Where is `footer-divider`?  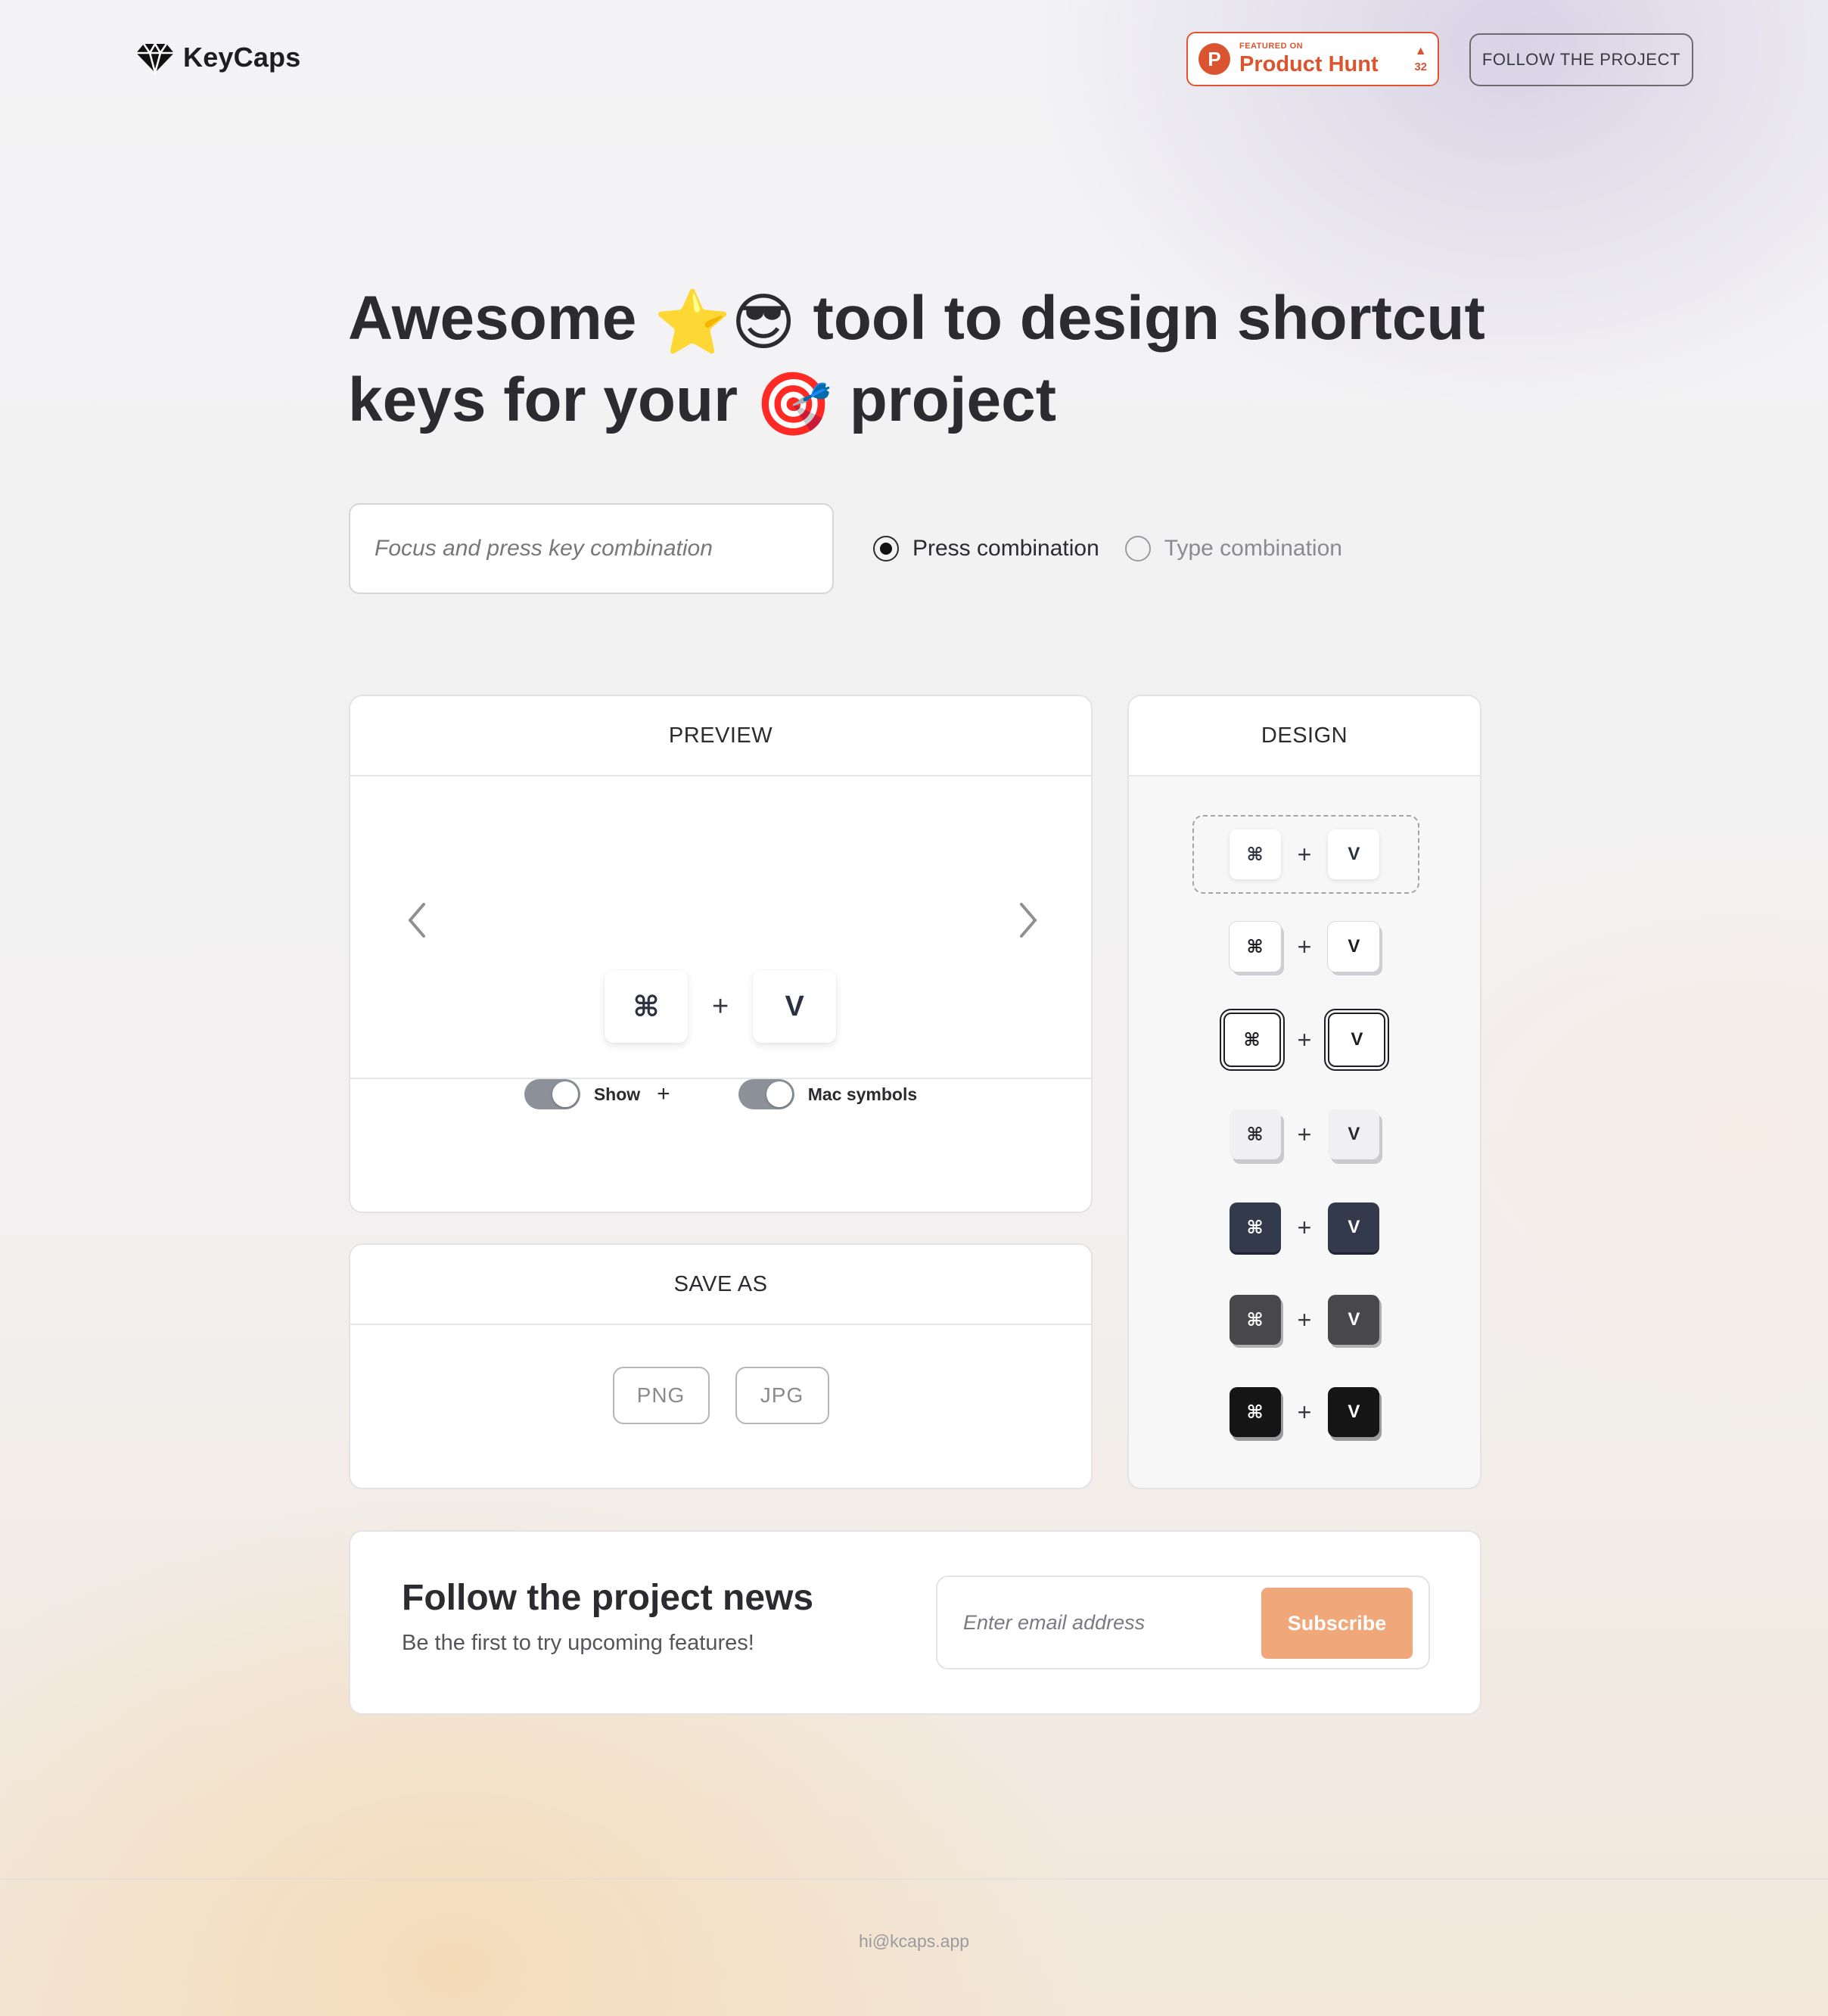 footer-divider is located at coordinates (914, 1879).